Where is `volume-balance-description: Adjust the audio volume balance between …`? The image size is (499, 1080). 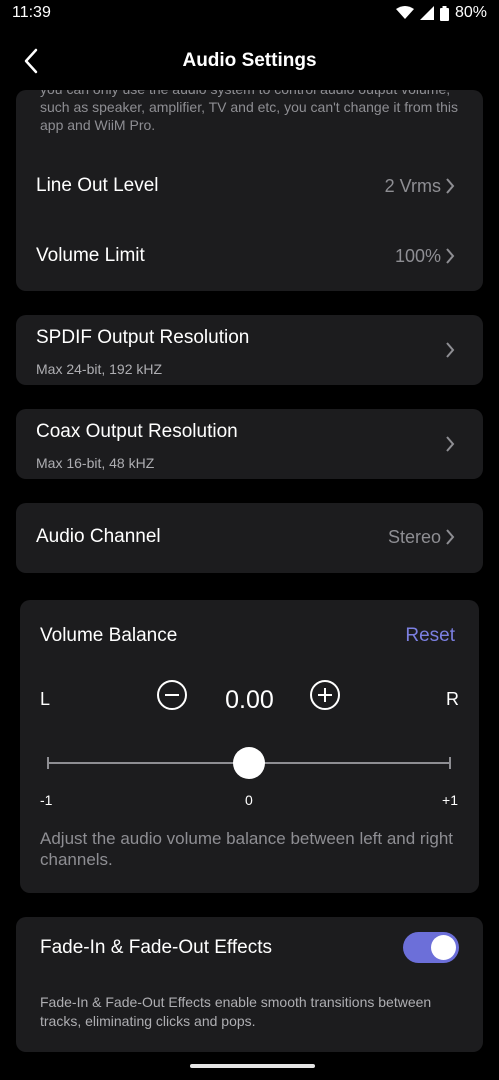 volume-balance-description: Adjust the audio volume balance between … is located at coordinates (246, 849).